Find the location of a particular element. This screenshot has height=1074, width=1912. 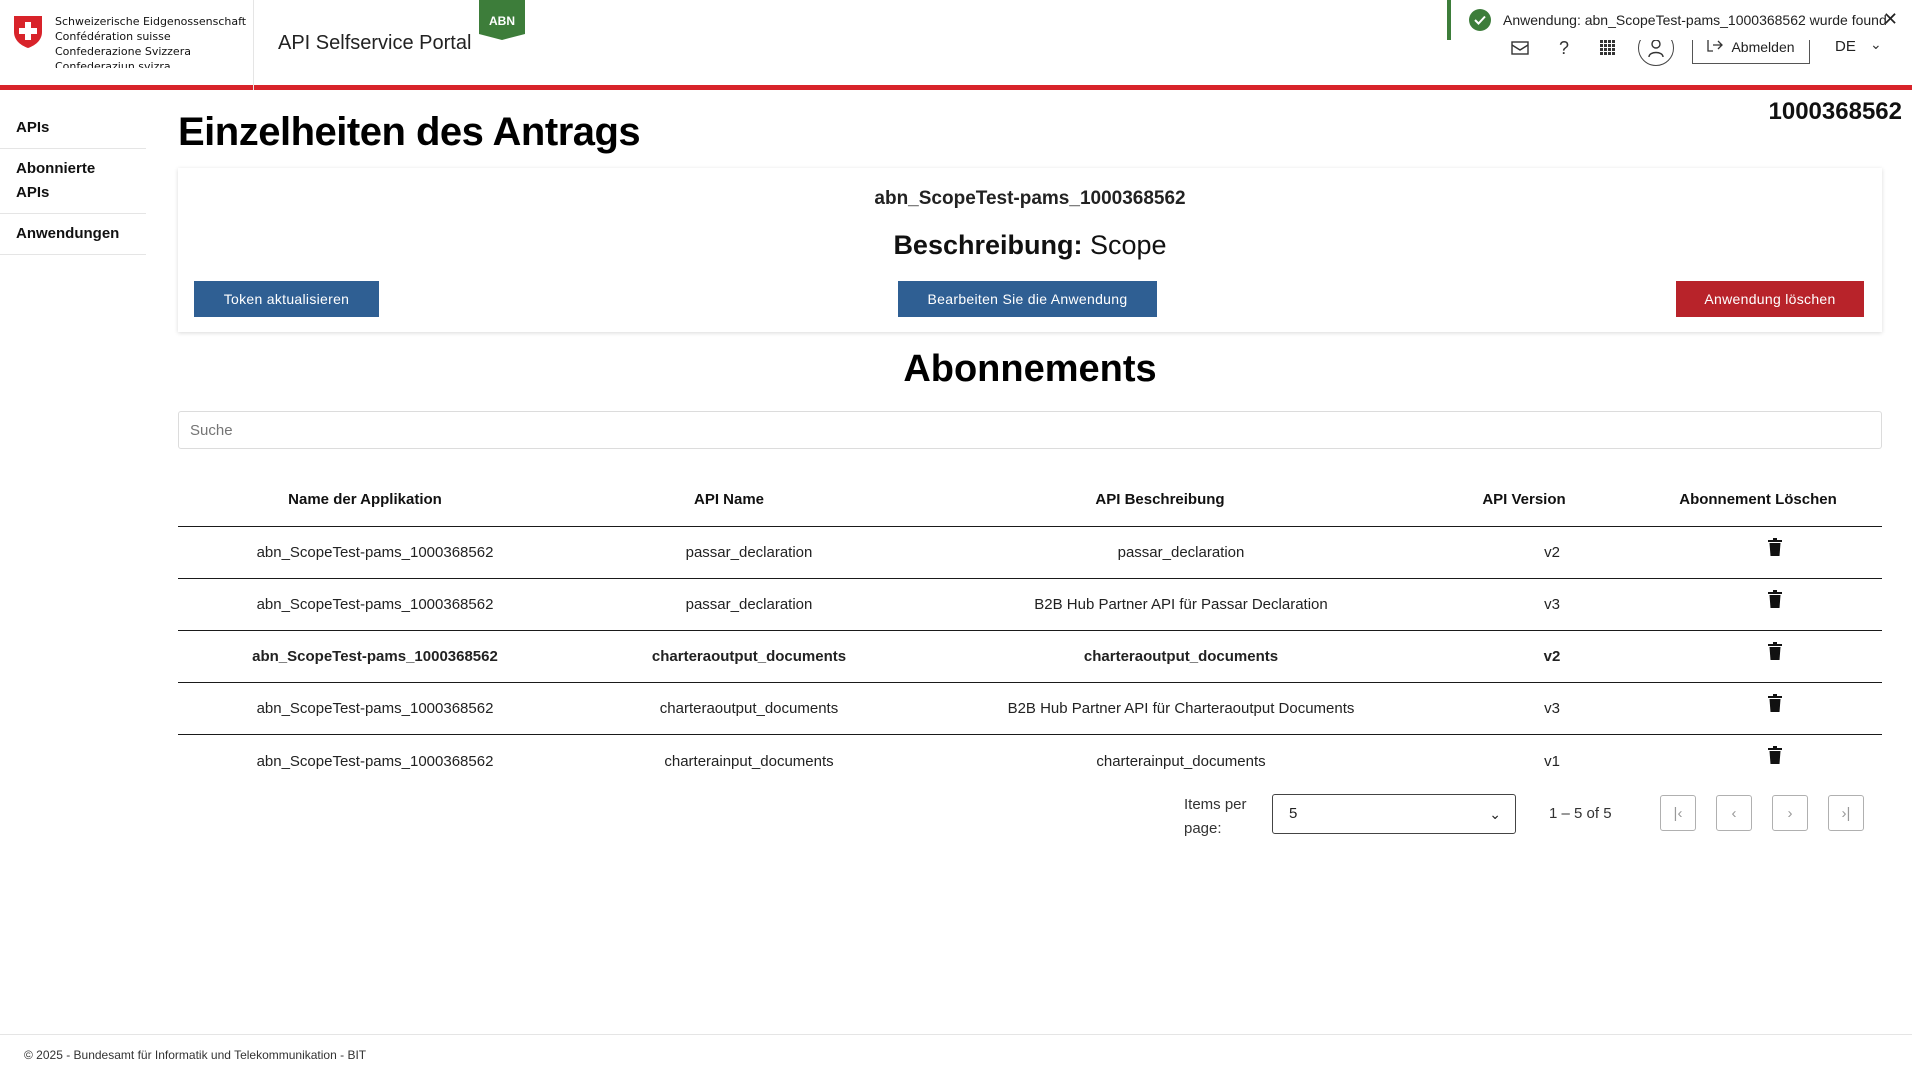

sidebar-nav: APIs Abonnierte APIs Anwendungen is located at coordinates (73, 181).